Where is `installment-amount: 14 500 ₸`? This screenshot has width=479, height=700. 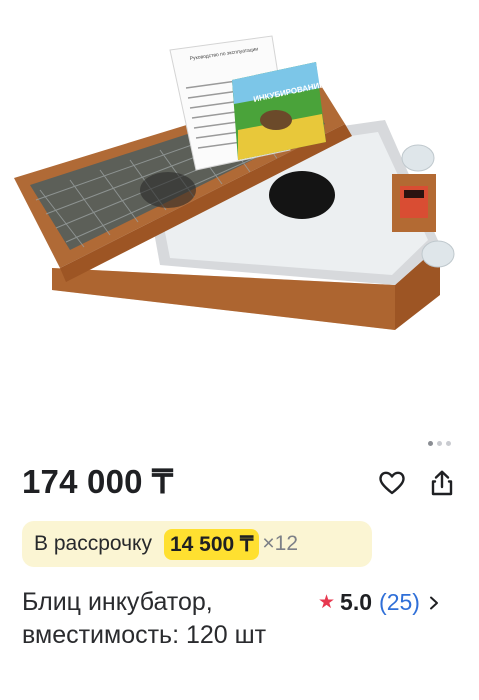
installment-amount: 14 500 ₸ is located at coordinates (211, 544).